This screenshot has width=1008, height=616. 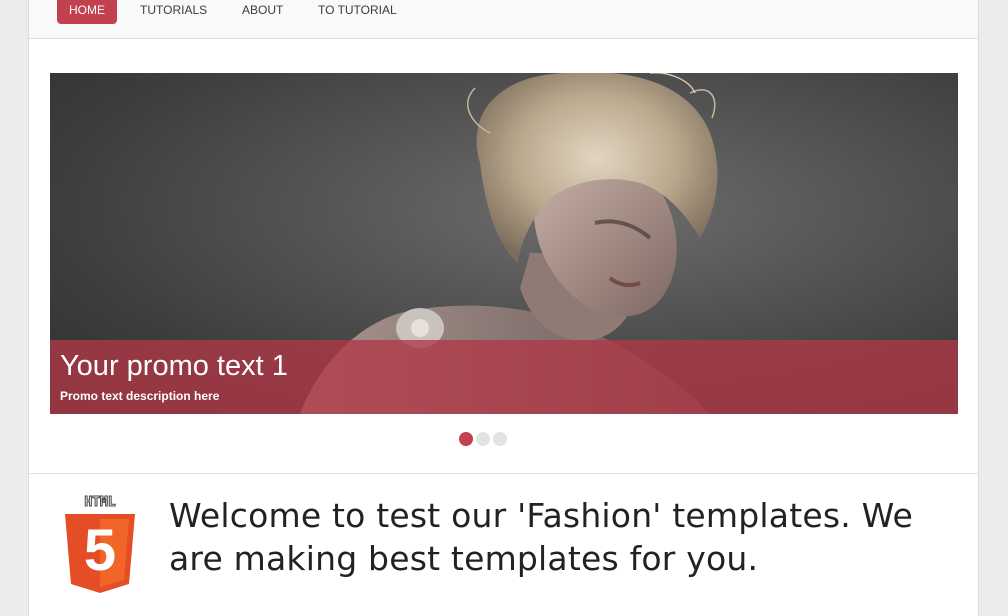 What do you see at coordinates (357, 12) in the screenshot?
I see `nav-to-tutorial-link: TO TUTORIAL` at bounding box center [357, 12].